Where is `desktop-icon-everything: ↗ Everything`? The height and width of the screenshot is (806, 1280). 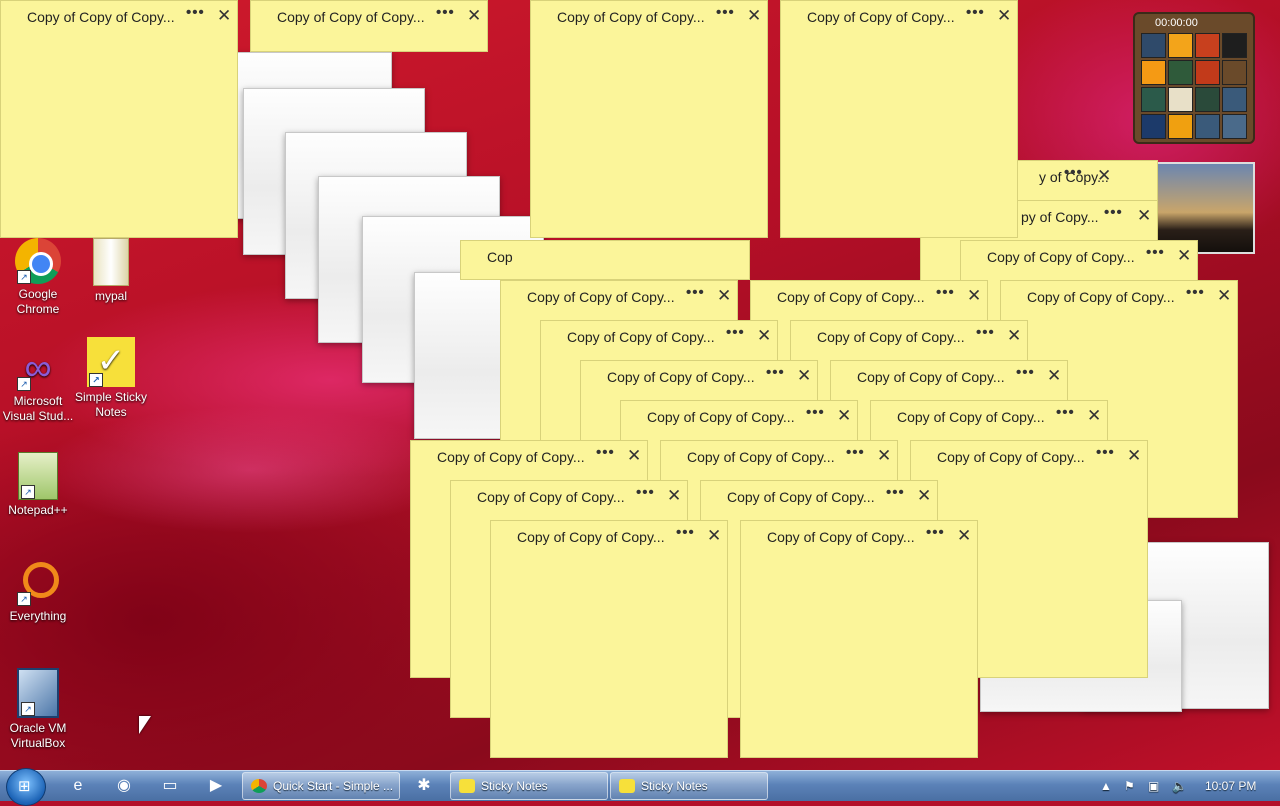
desktop-icon-everything: ↗ Everything is located at coordinates (38, 592).